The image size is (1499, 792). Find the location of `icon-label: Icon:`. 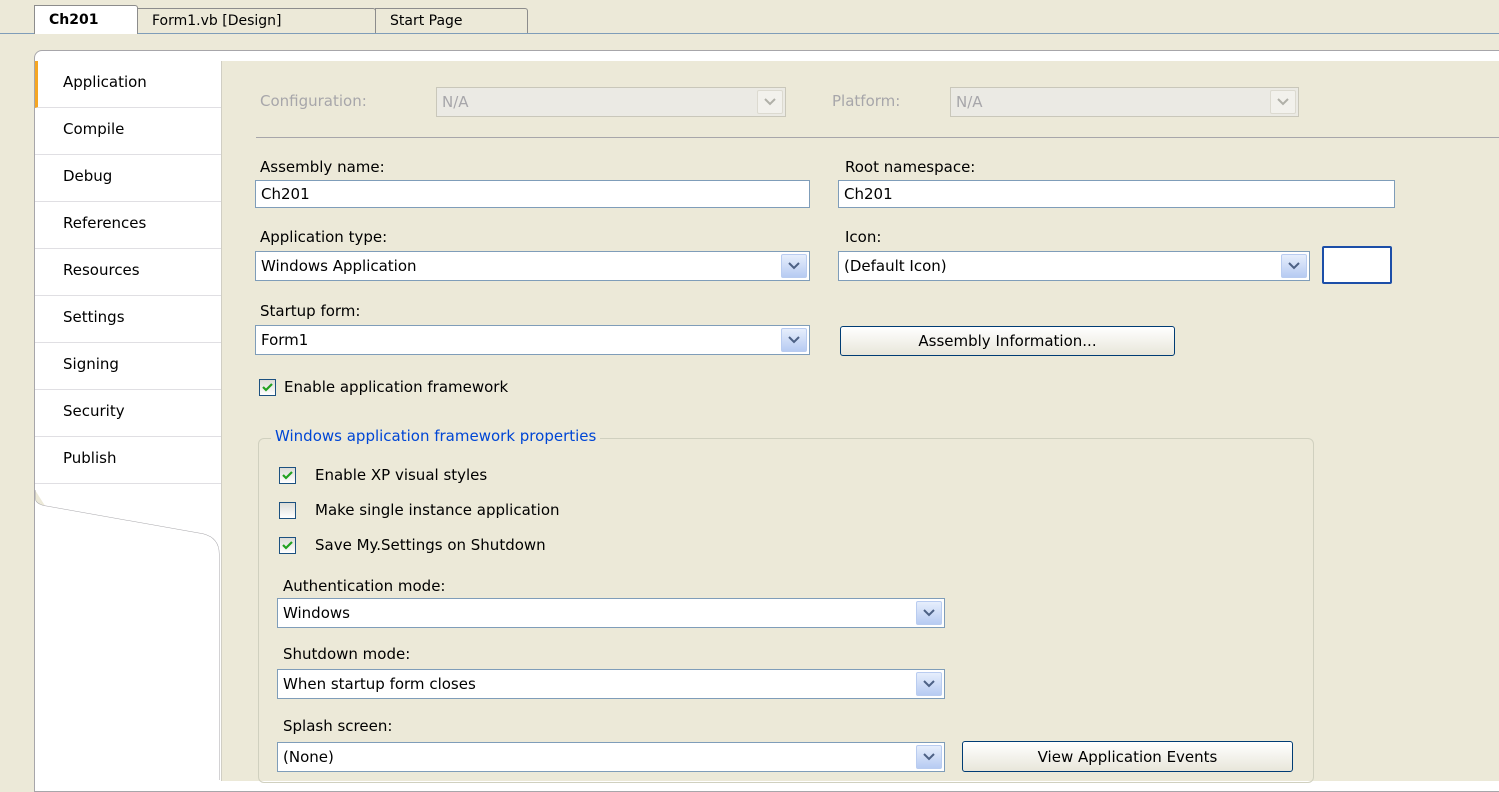

icon-label: Icon: is located at coordinates (863, 237).